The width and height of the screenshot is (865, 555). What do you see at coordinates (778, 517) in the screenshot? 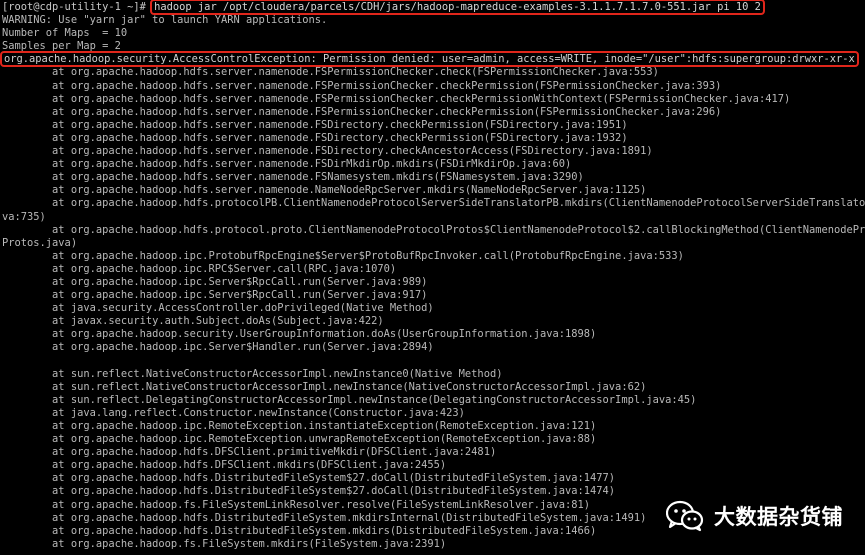
I see `watermark-text: 大数据杂货铺` at bounding box center [778, 517].